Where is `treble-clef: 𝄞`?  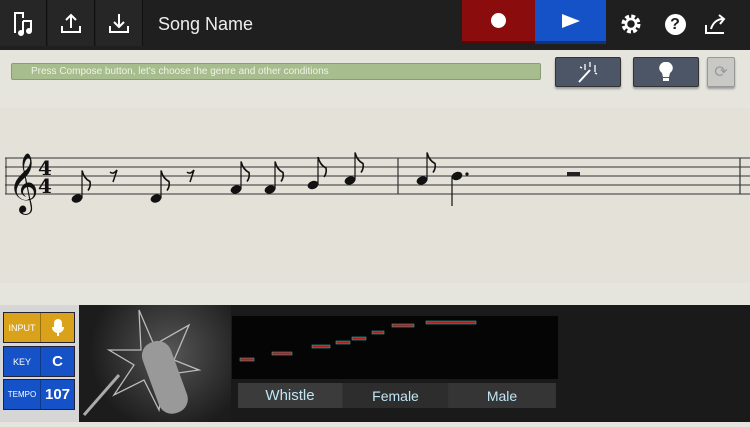
treble-clef: 𝄞 is located at coordinates (23, 184).